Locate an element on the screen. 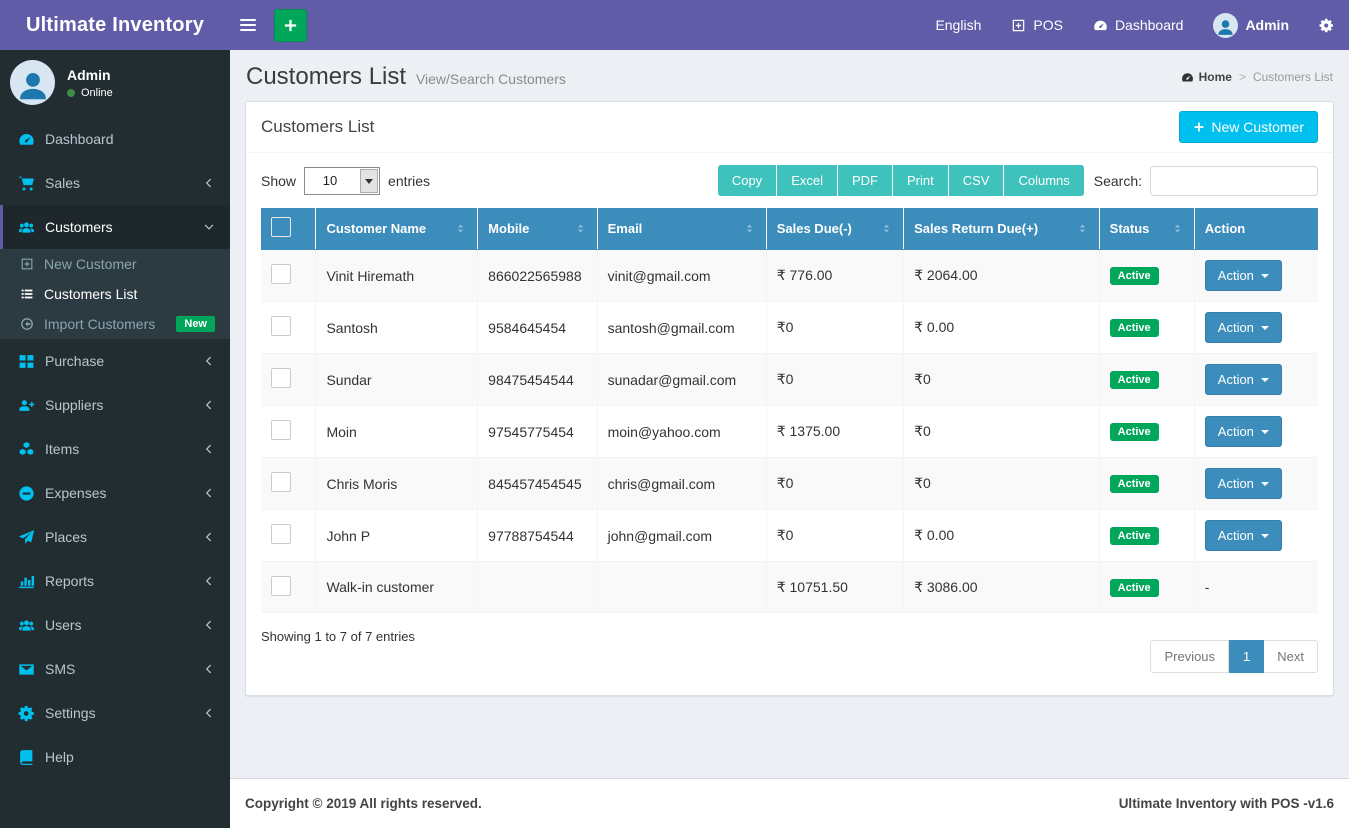  export-columns-button: Columns is located at coordinates (1044, 180).